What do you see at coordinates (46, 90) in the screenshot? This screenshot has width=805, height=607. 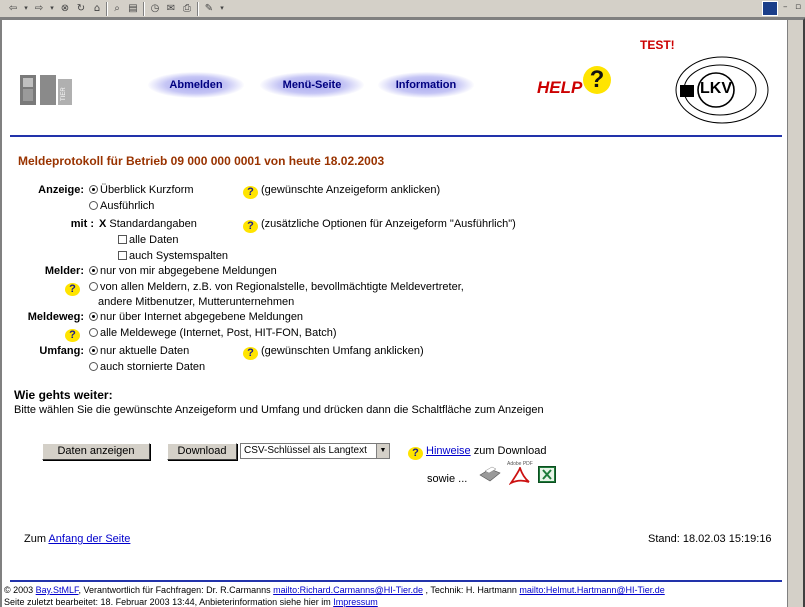 I see `hit-logo-icon: TIER` at bounding box center [46, 90].